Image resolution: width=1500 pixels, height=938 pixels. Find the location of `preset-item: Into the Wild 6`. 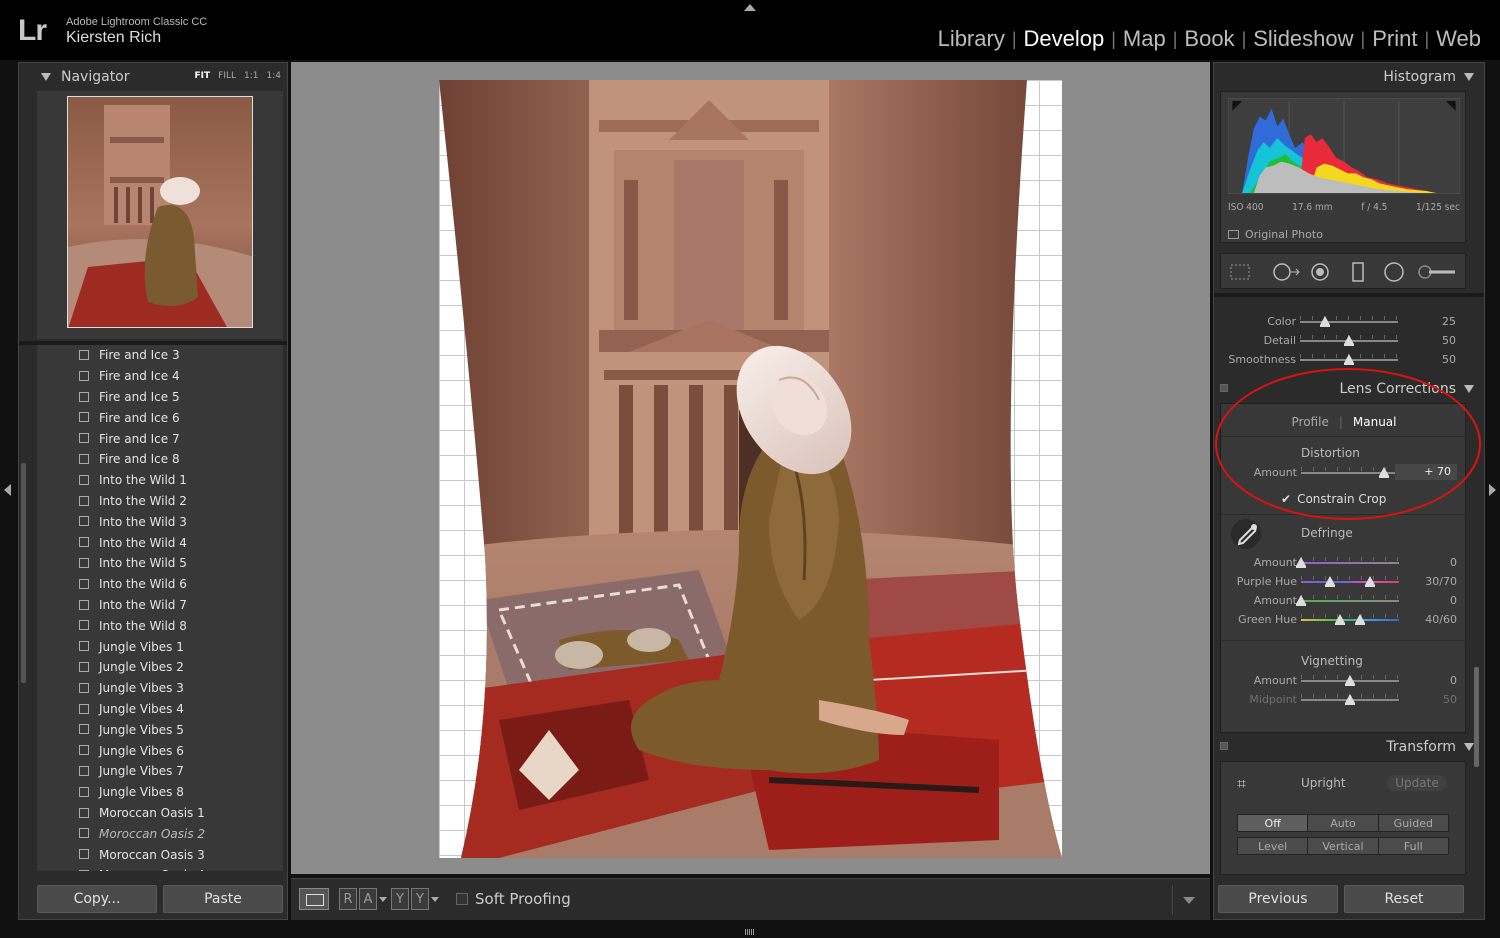

preset-item: Into the Wild 6 is located at coordinates (160, 584).